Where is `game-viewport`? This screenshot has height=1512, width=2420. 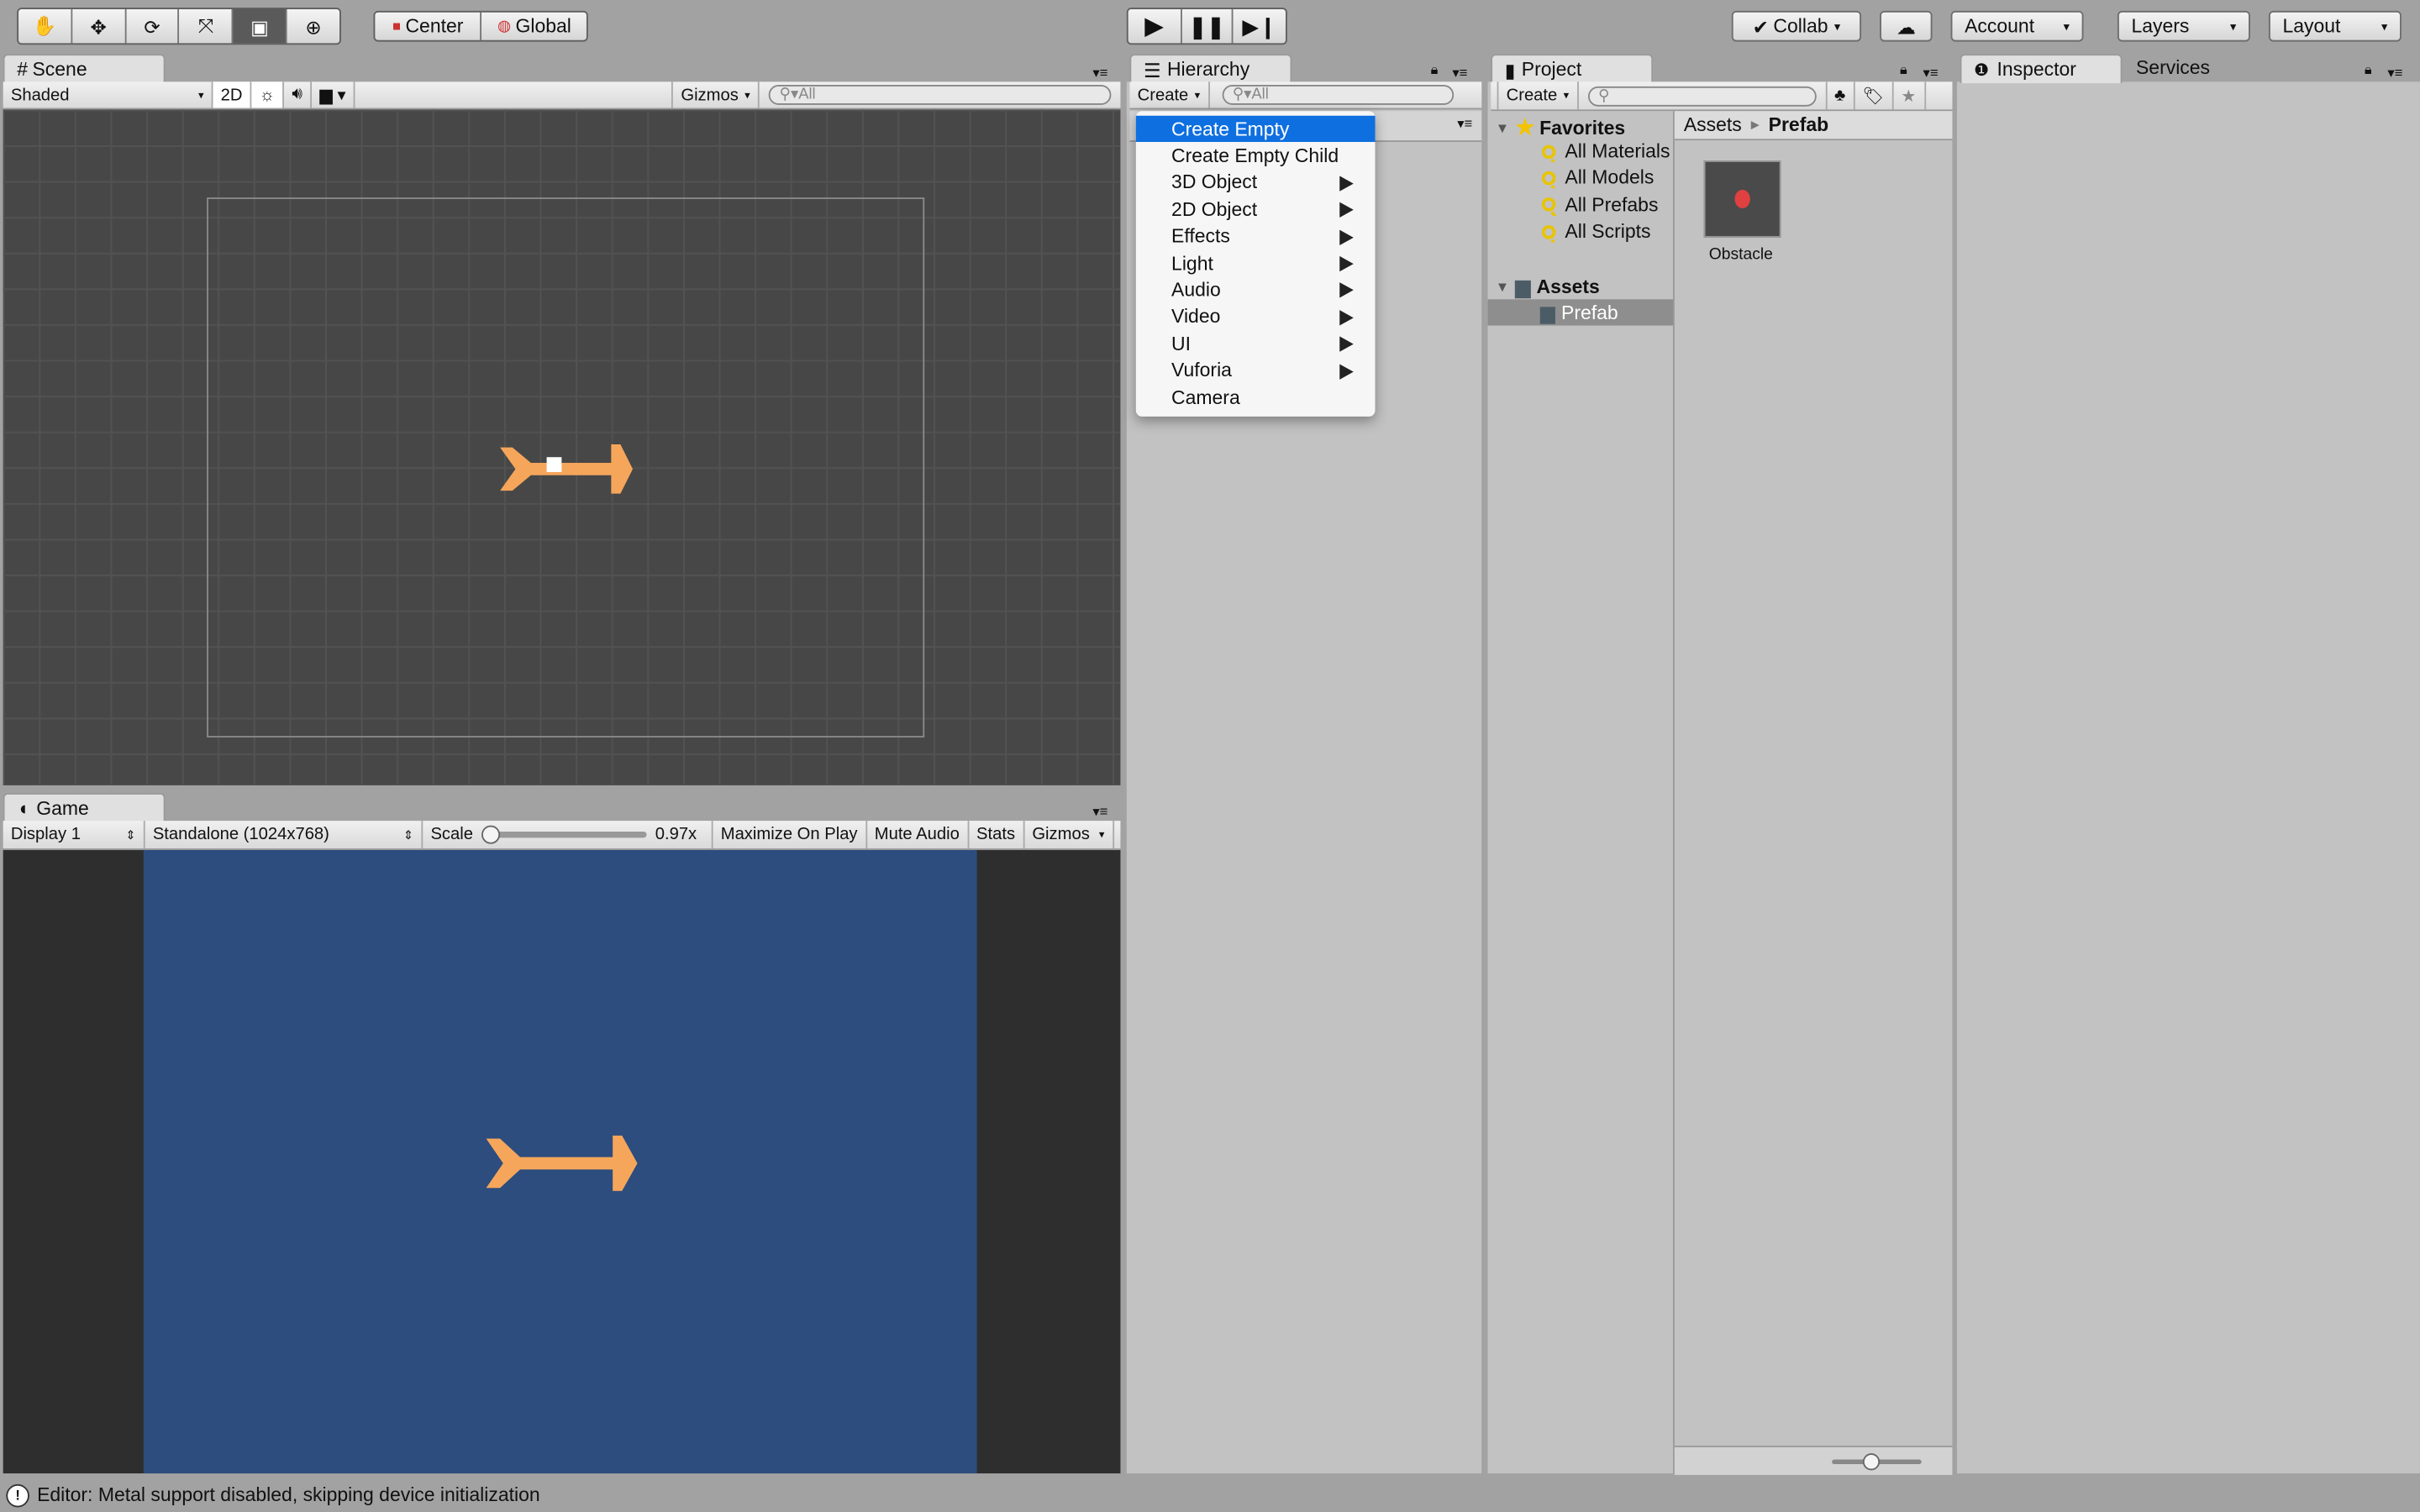
game-viewport is located at coordinates (560, 1162).